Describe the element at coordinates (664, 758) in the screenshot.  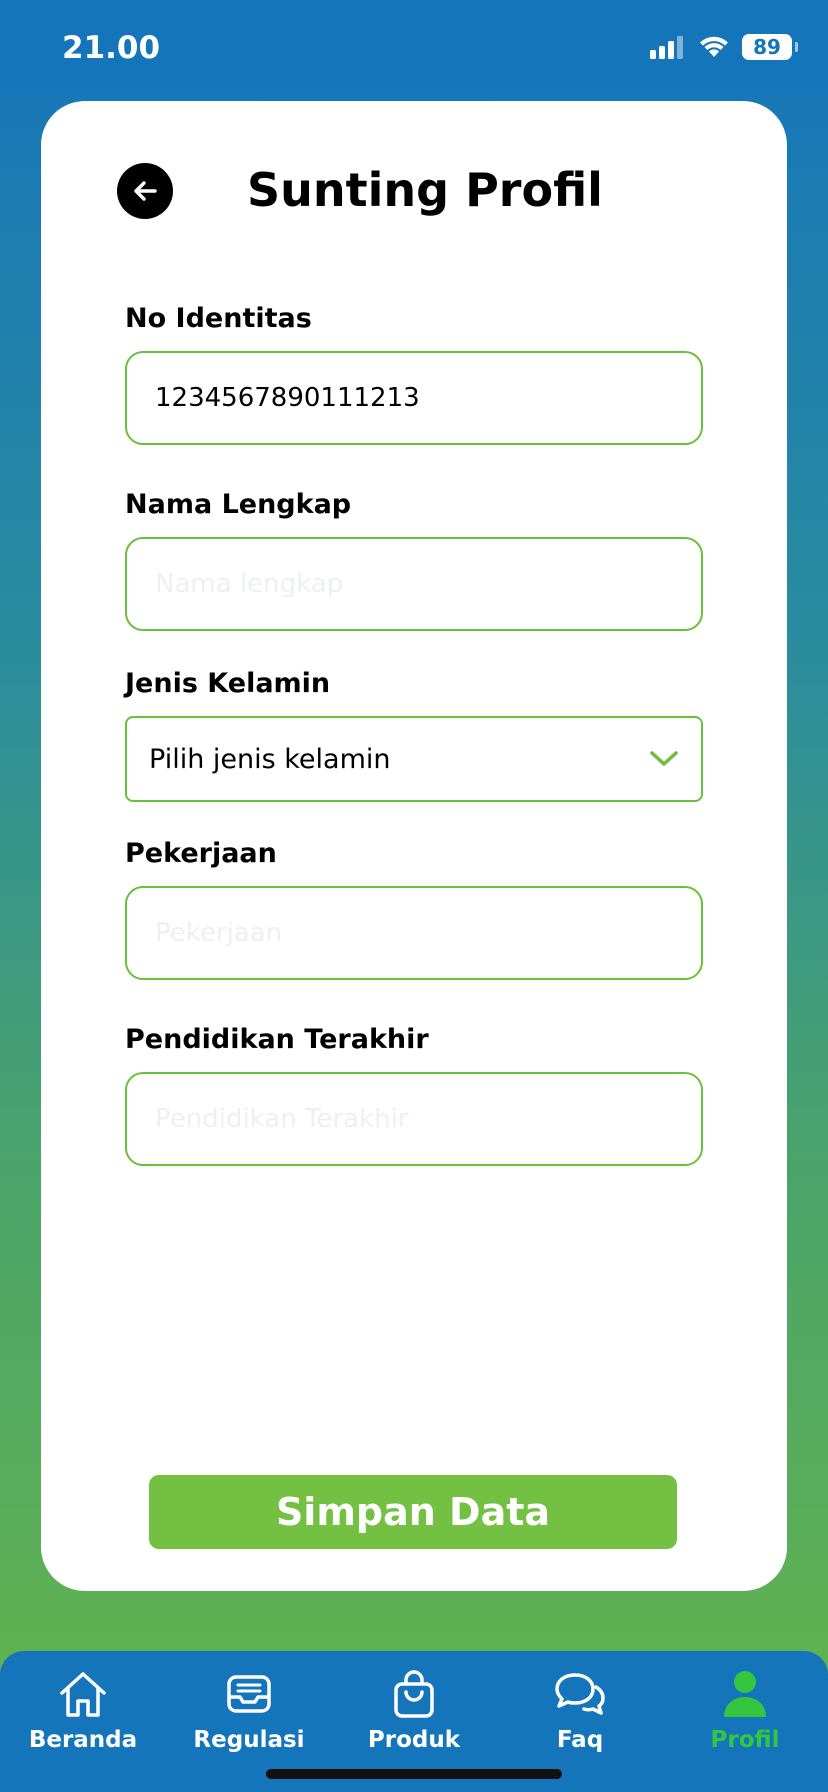
I see `chevron-down-icon` at that location.